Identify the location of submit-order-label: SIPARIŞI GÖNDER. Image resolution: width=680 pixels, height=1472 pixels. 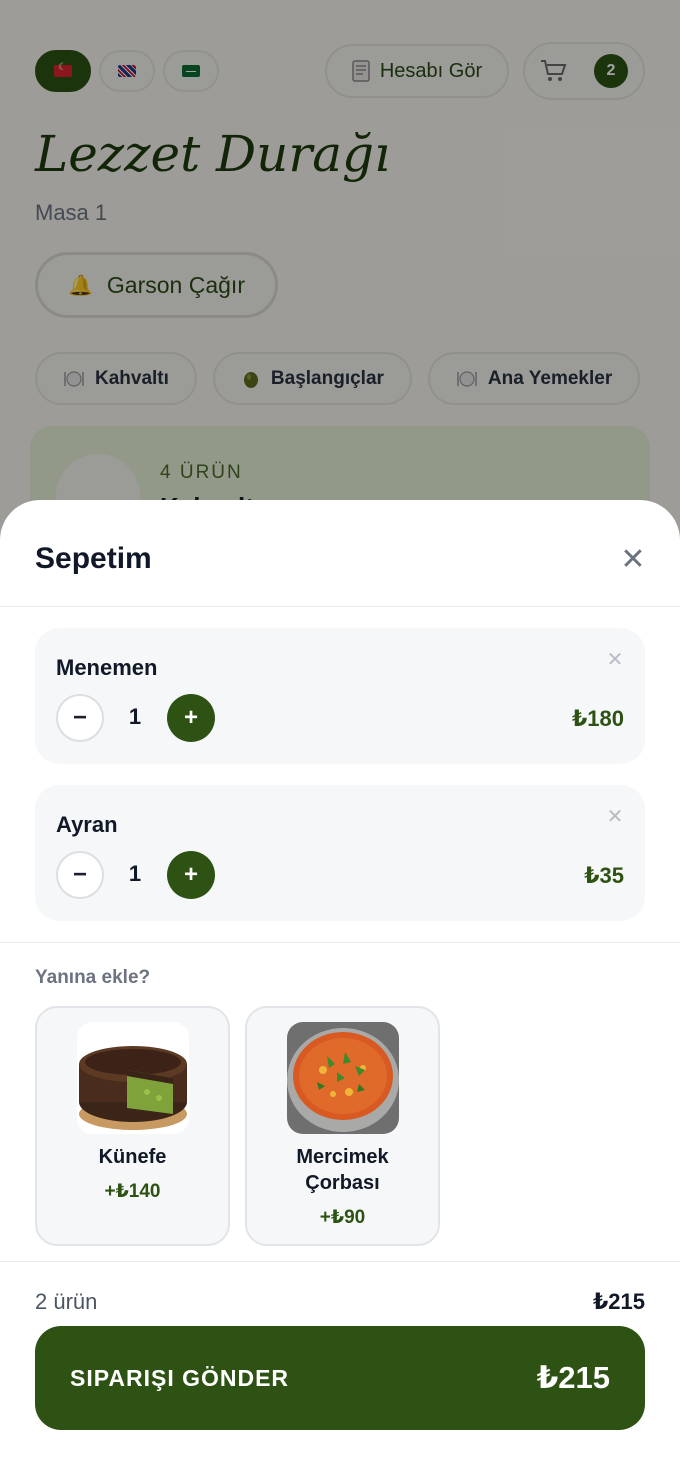
(180, 1377).